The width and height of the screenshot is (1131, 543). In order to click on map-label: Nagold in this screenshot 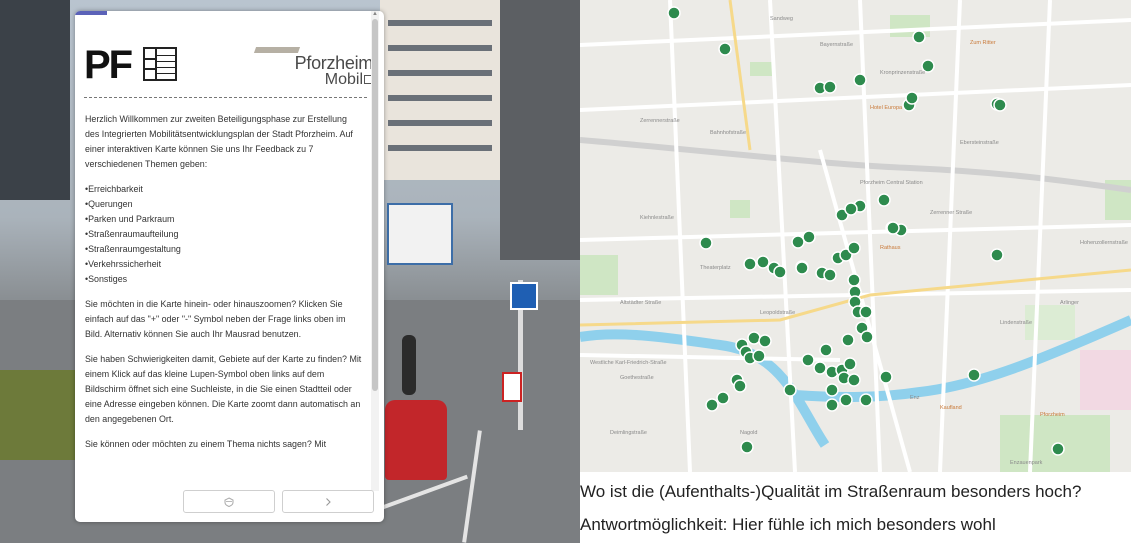, I will do `click(749, 433)`.